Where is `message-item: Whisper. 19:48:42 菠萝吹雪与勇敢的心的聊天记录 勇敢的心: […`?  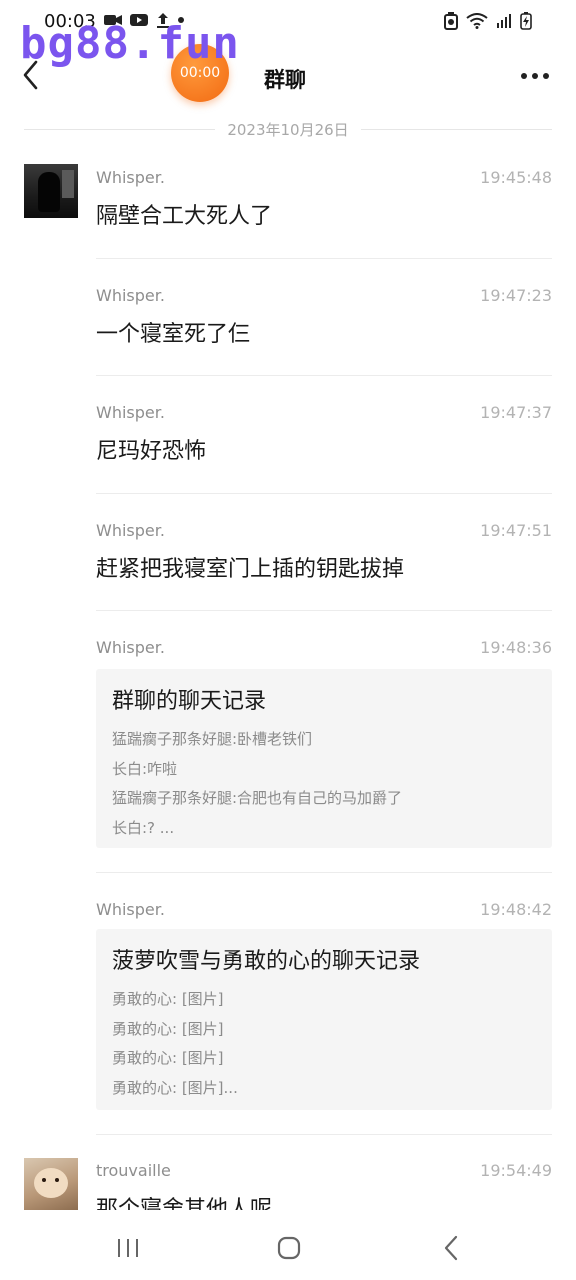
message-item: Whisper. 19:48:42 菠萝吹雪与勇敢的心的聊天记录 勇敢的心: [… is located at coordinates (324, 1017).